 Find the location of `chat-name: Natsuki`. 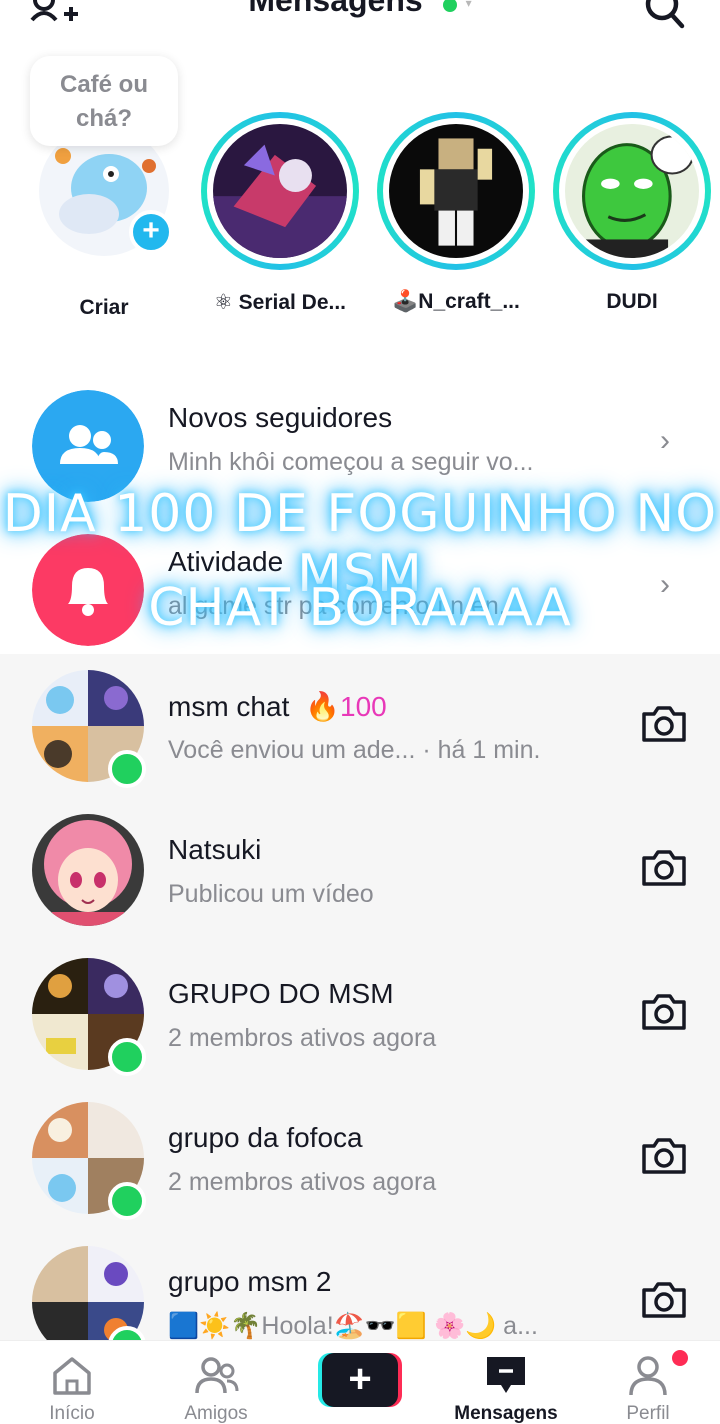

chat-name: Natsuki is located at coordinates (215, 849).